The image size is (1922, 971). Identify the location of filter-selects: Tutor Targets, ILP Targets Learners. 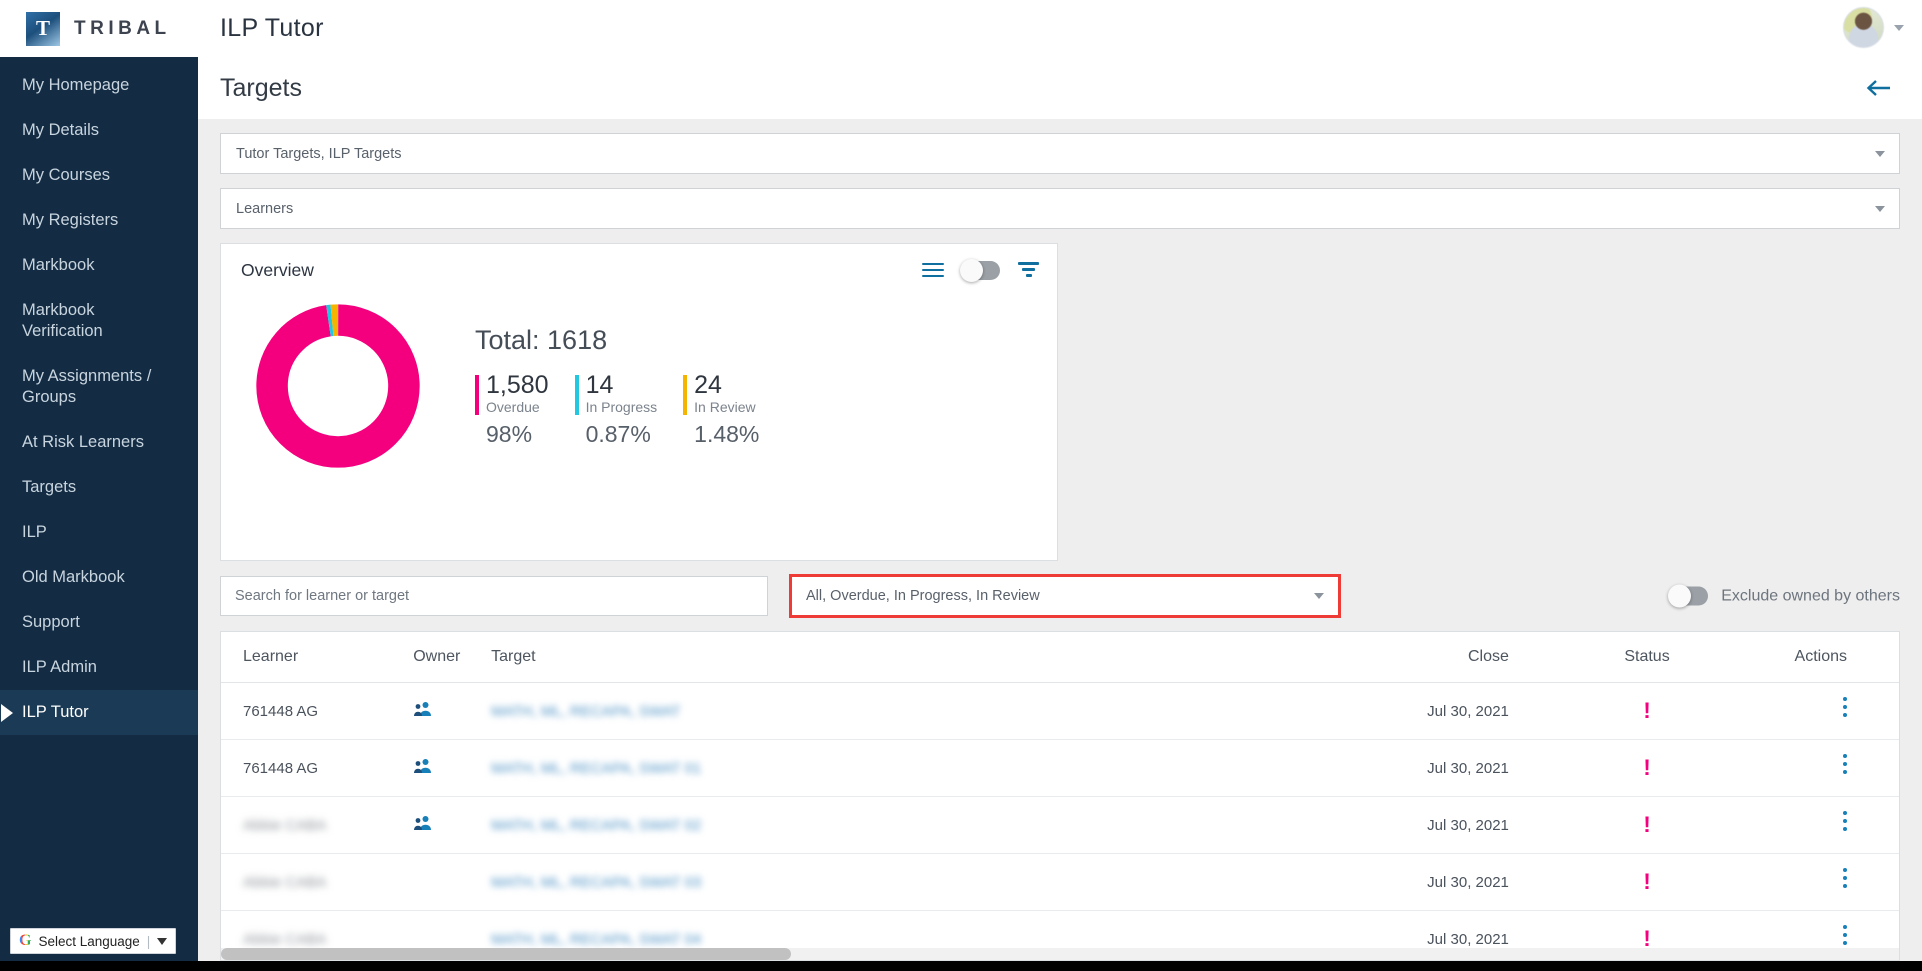
(1060, 174).